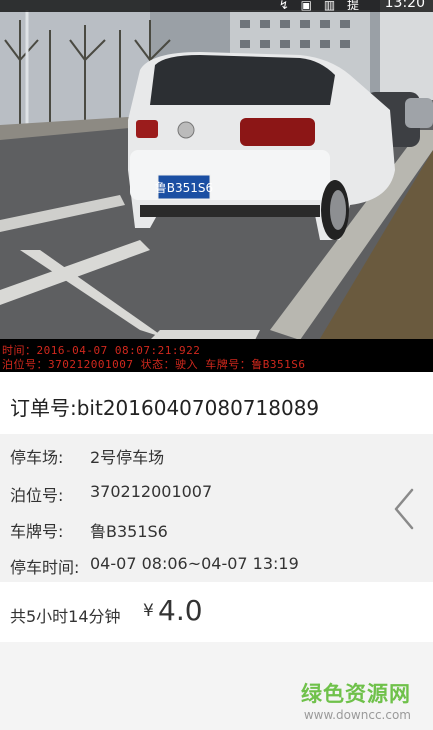 This screenshot has height=730, width=433. I want to click on parking-time-label: 停车时间:, so click(45, 567).